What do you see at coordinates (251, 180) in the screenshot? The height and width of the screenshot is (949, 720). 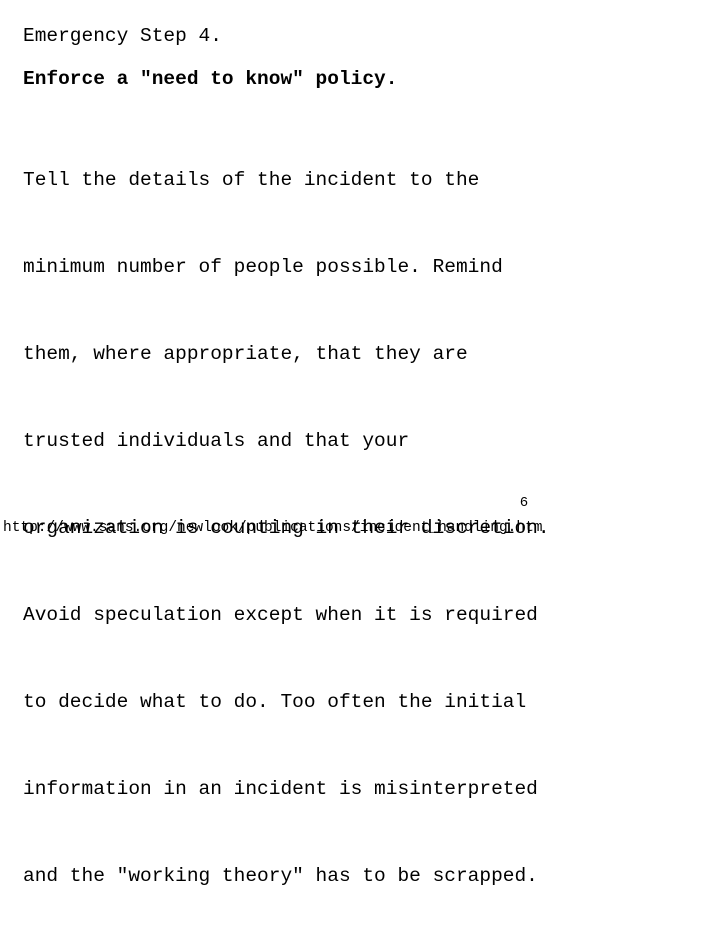 I see `body-line: Tell the details of the incident to the` at bounding box center [251, 180].